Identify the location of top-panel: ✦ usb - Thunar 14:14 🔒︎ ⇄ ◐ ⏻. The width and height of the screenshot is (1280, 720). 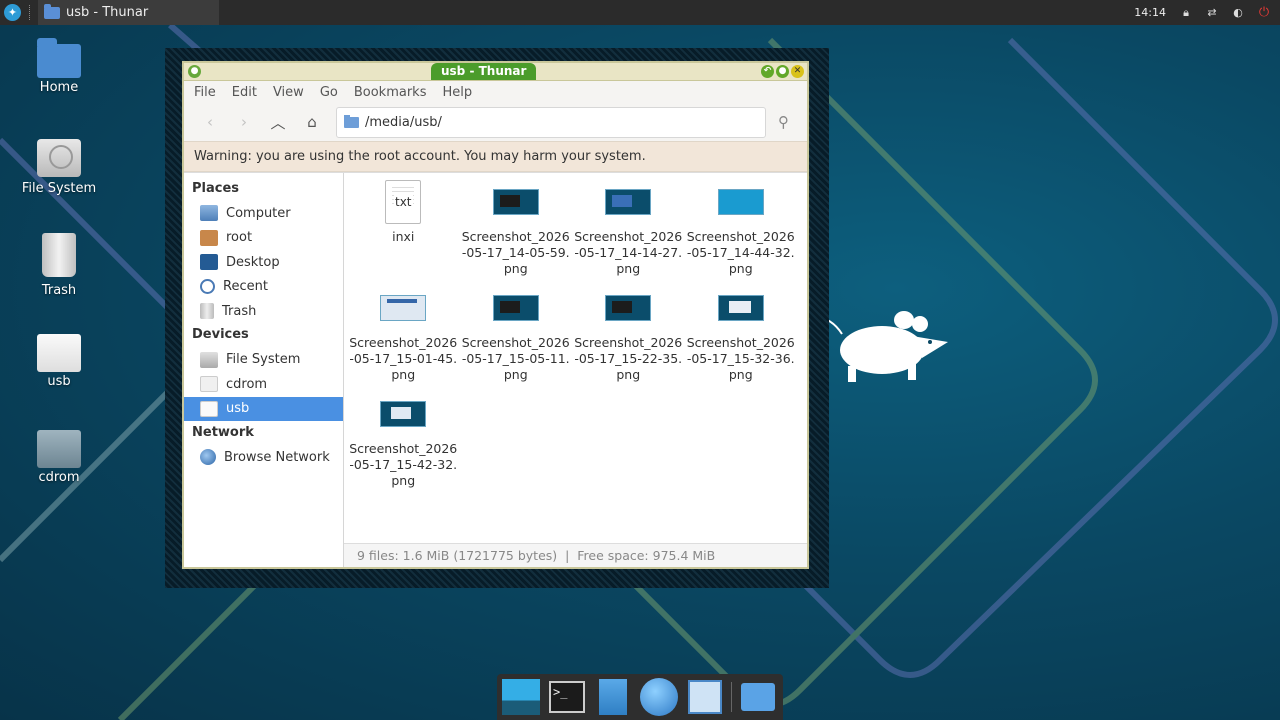
(640, 12).